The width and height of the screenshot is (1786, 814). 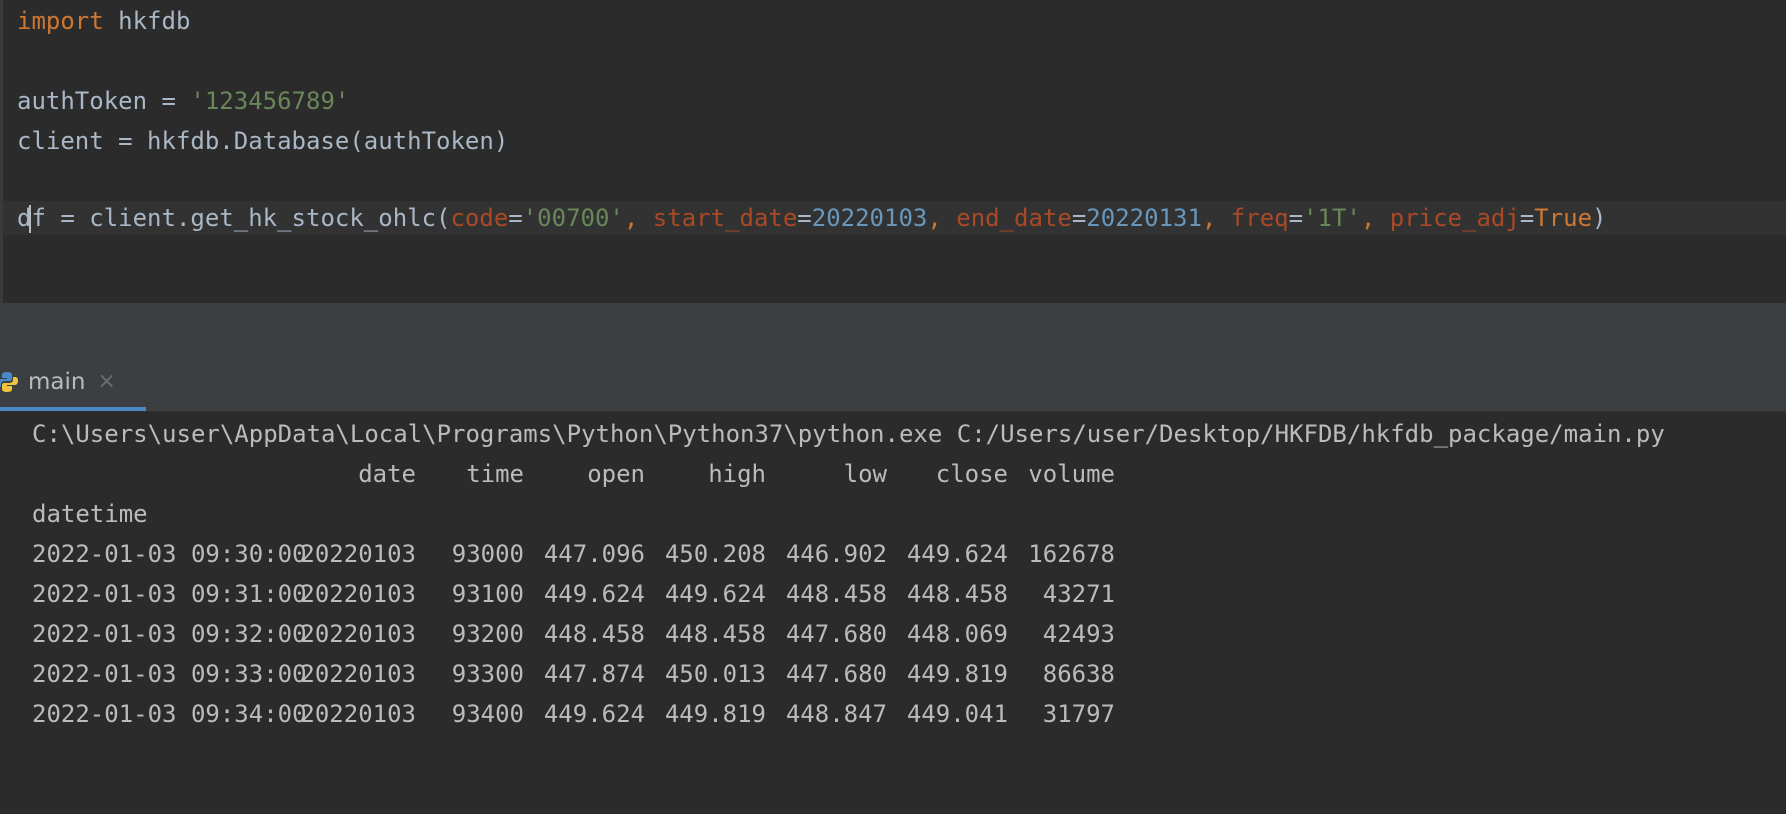 What do you see at coordinates (893, 384) in the screenshot?
I see `run-tool-window-tabbar: main ×` at bounding box center [893, 384].